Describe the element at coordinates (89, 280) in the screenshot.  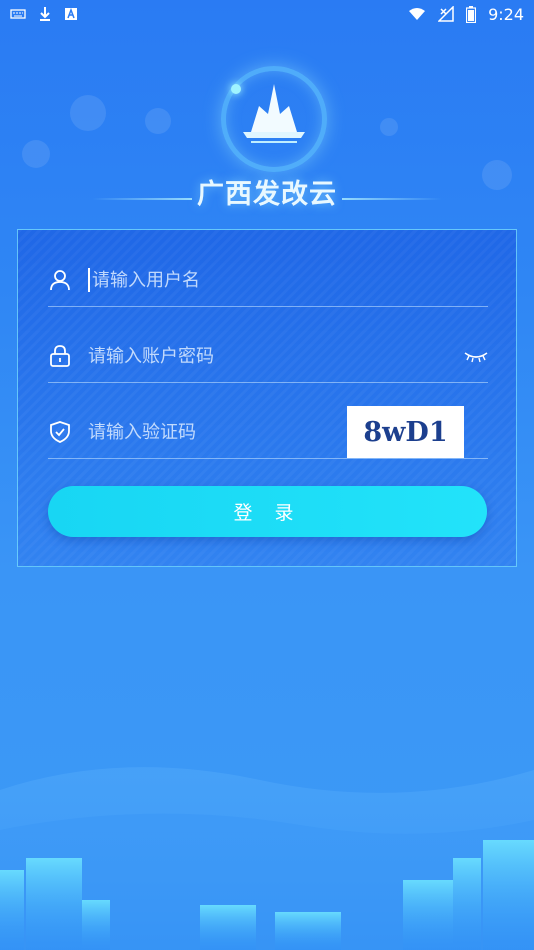
I see `text-cursor` at that location.